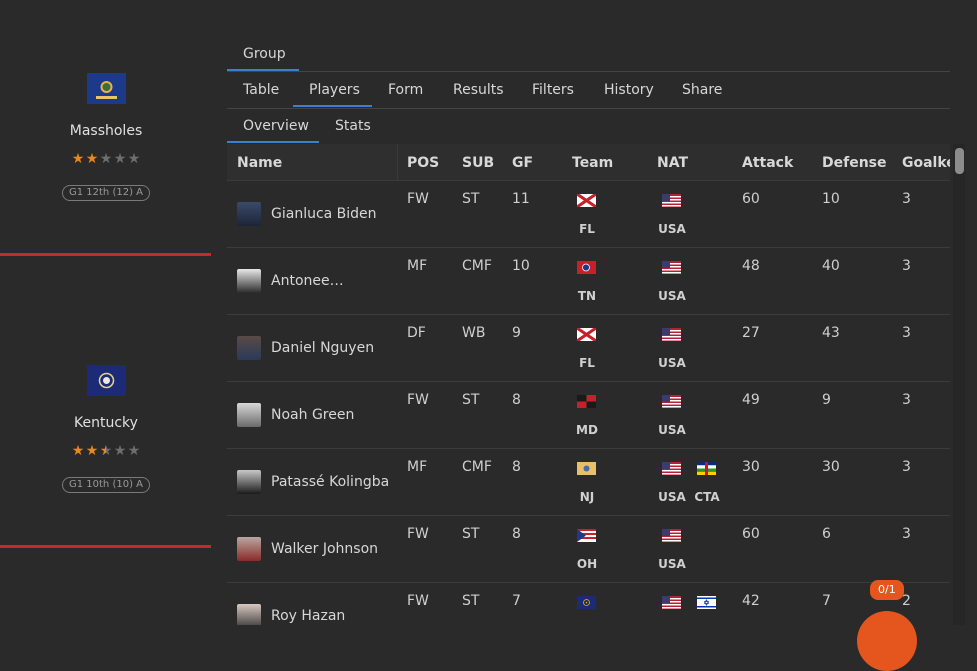 The image size is (977, 671). I want to click on tab-table: Table, so click(261, 89).